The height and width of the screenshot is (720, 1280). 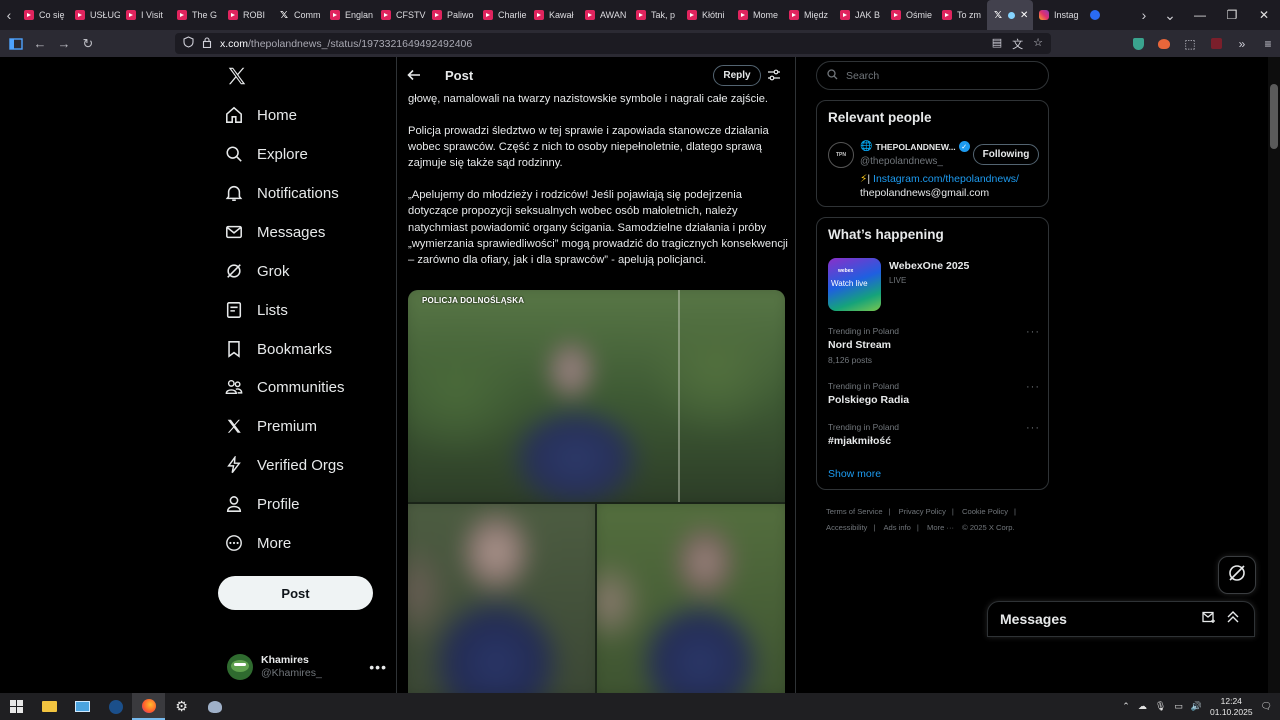 I want to click on nav-item-bookmarks: Bookmarks, so click(x=278, y=349).